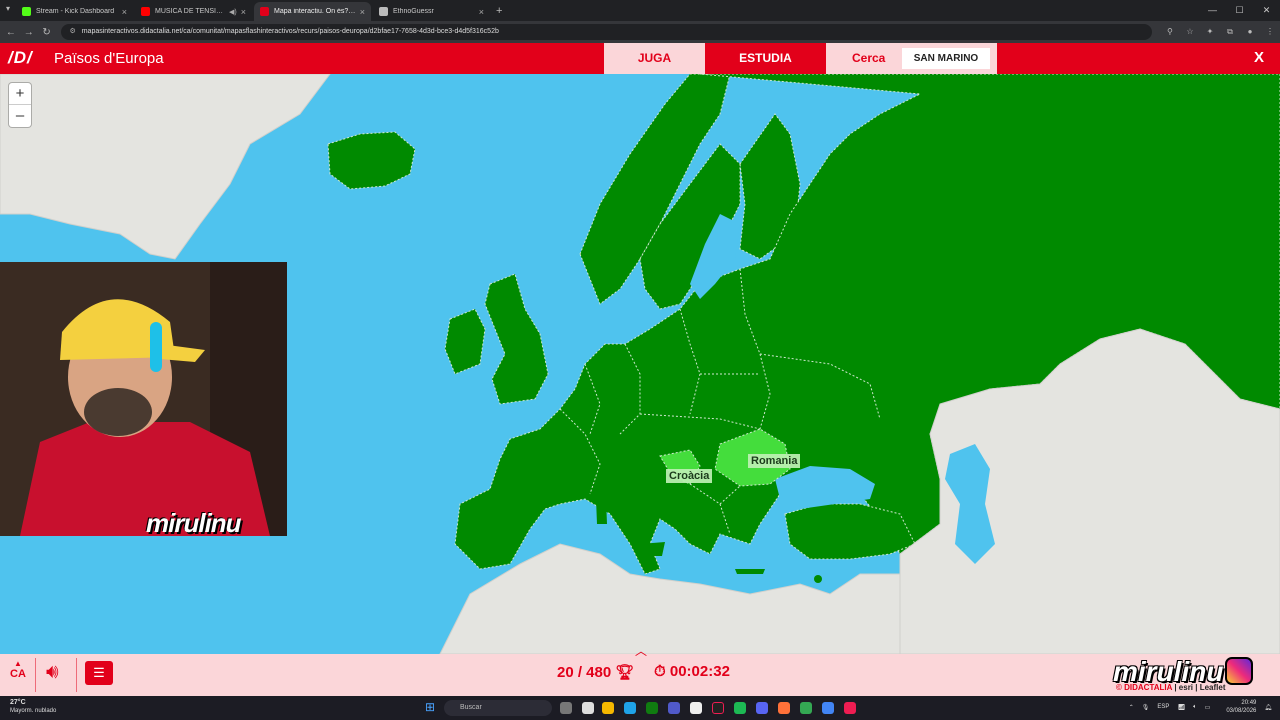 The height and width of the screenshot is (720, 1280). Describe the element at coordinates (588, 708) in the screenshot. I see `notes-app-icon` at that location.